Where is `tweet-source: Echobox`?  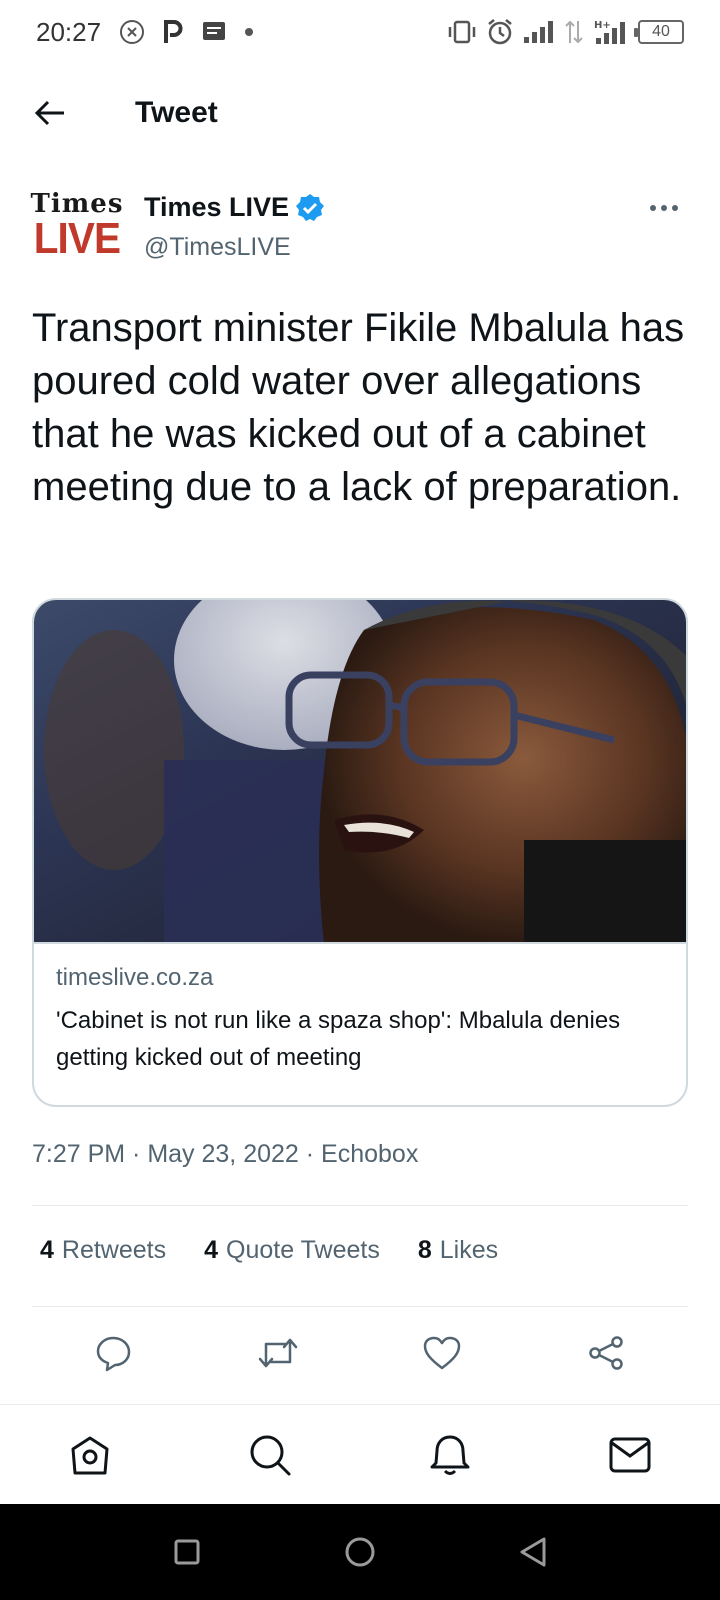
tweet-source: Echobox is located at coordinates (369, 1154).